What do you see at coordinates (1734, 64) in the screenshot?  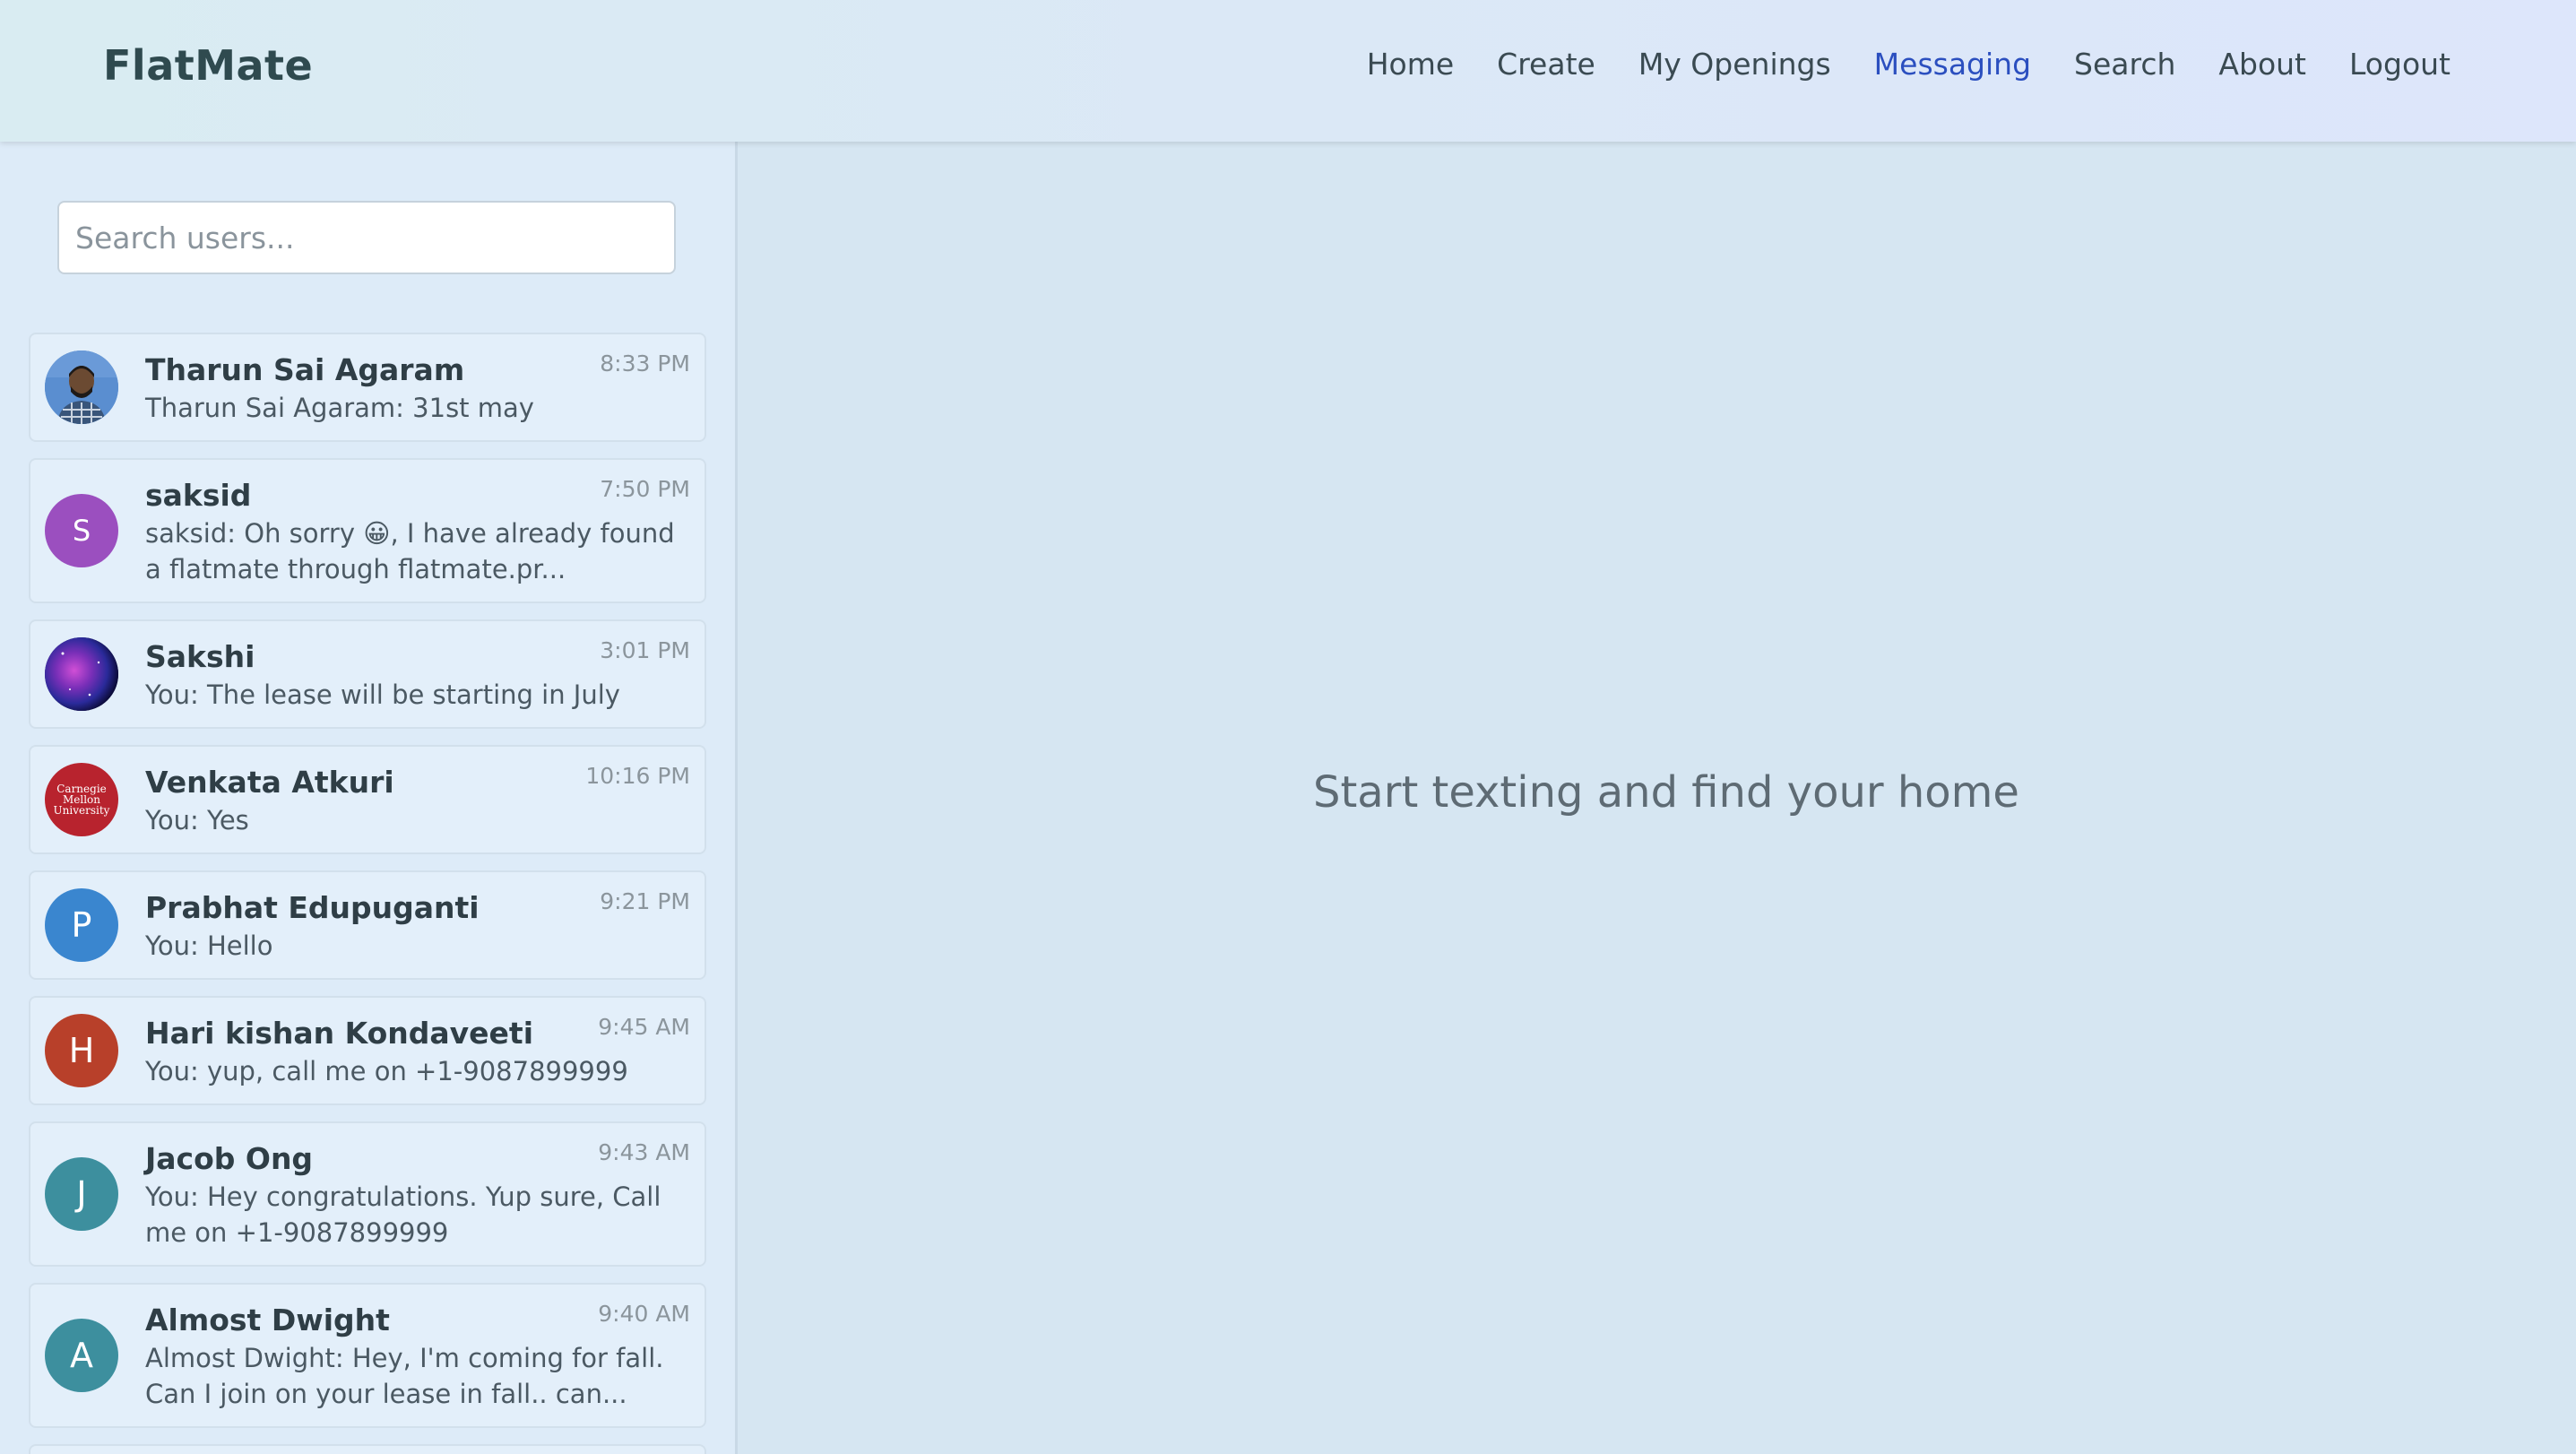 I see `nav-my-openings: My Openings` at bounding box center [1734, 64].